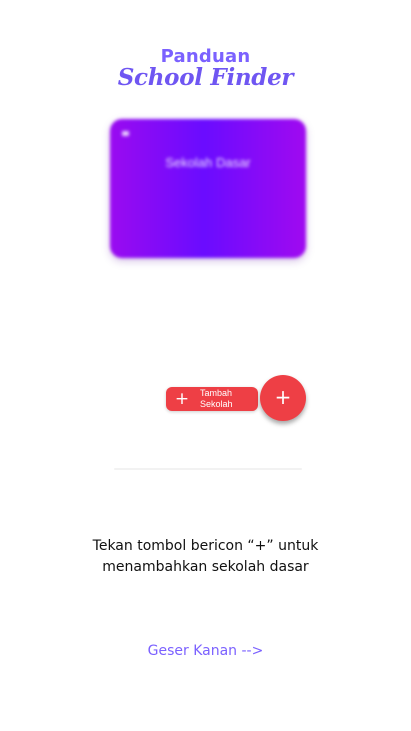  I want to click on card-menu-icon, so click(125, 133).